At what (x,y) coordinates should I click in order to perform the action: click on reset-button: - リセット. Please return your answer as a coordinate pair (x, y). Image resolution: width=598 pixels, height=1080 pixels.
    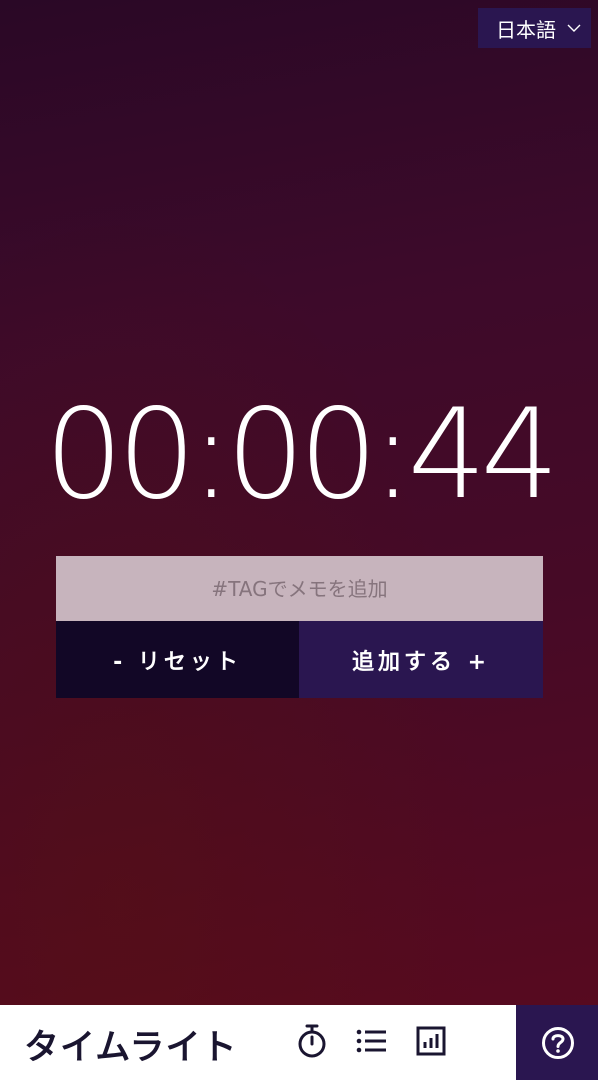
    Looking at the image, I should click on (177, 659).